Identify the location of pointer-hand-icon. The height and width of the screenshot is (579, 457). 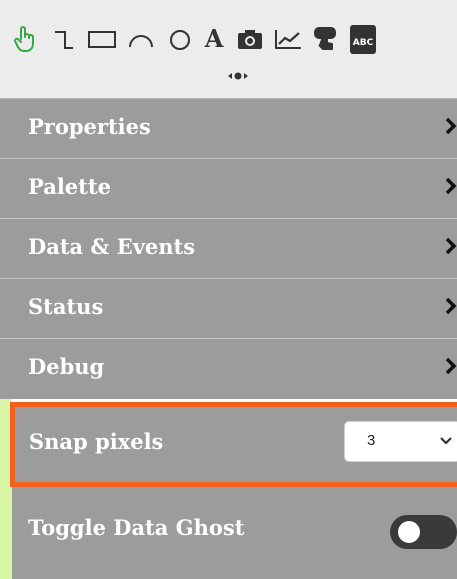
(25, 39).